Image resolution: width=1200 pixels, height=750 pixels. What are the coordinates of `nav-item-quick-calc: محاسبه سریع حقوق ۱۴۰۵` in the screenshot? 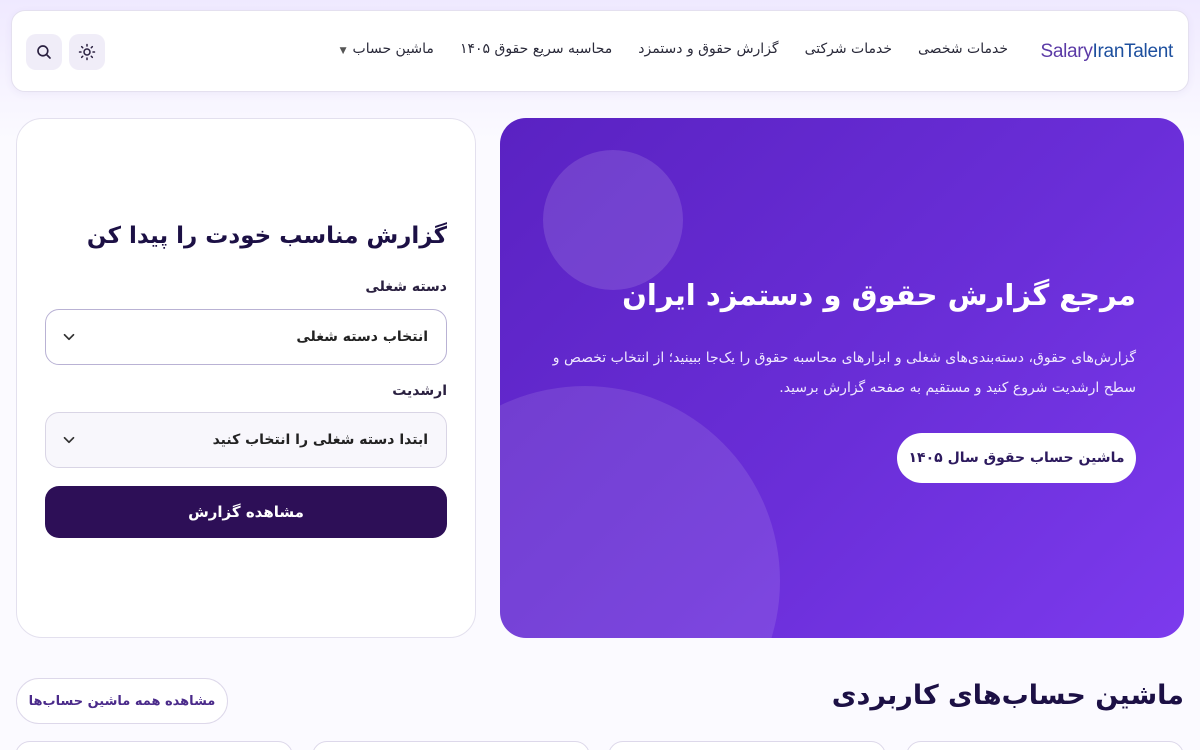 It's located at (536, 49).